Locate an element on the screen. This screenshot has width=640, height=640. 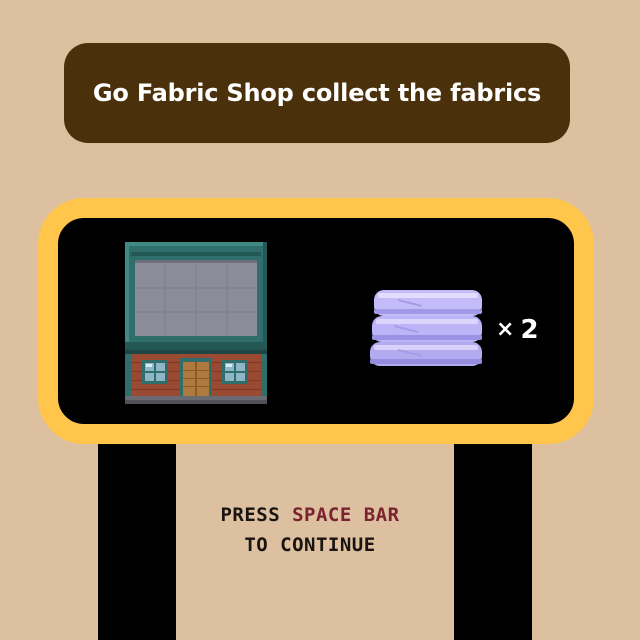
continue-prompt: PRESS SPACE BAR TO CONTINUE is located at coordinates (310, 530).